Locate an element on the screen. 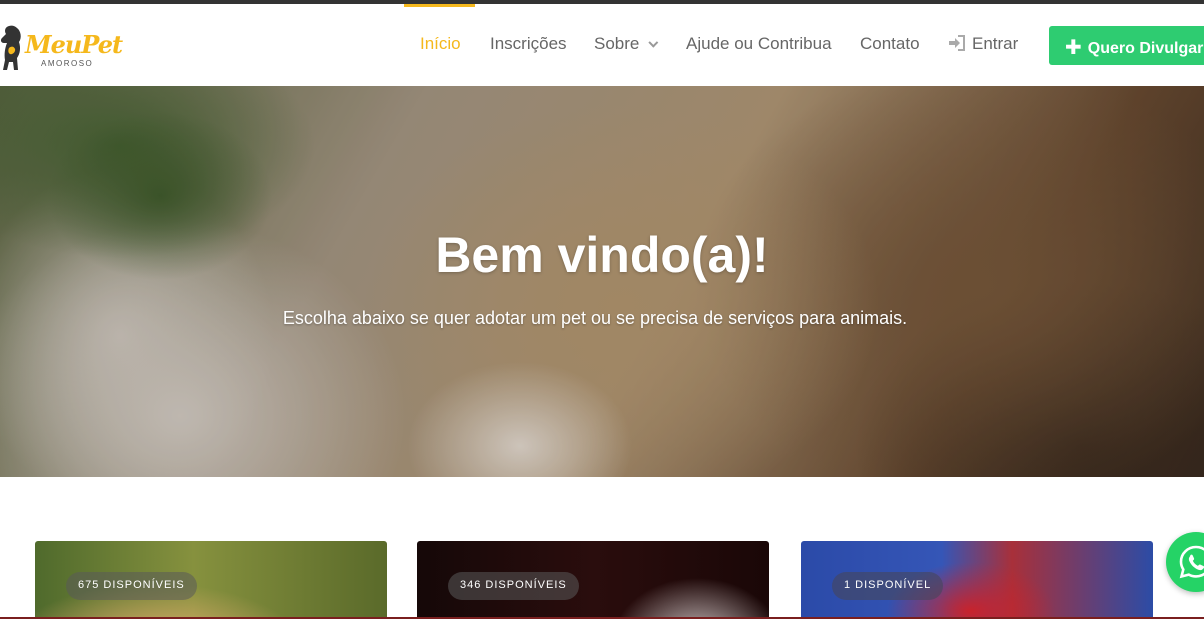  whatsapp-button is located at coordinates (1185, 562).